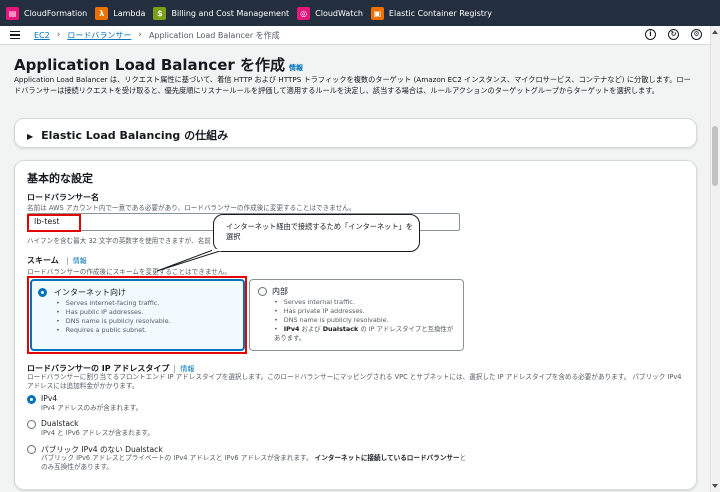 This screenshot has width=720, height=492. I want to click on scrollbar-thumb, so click(715, 156).